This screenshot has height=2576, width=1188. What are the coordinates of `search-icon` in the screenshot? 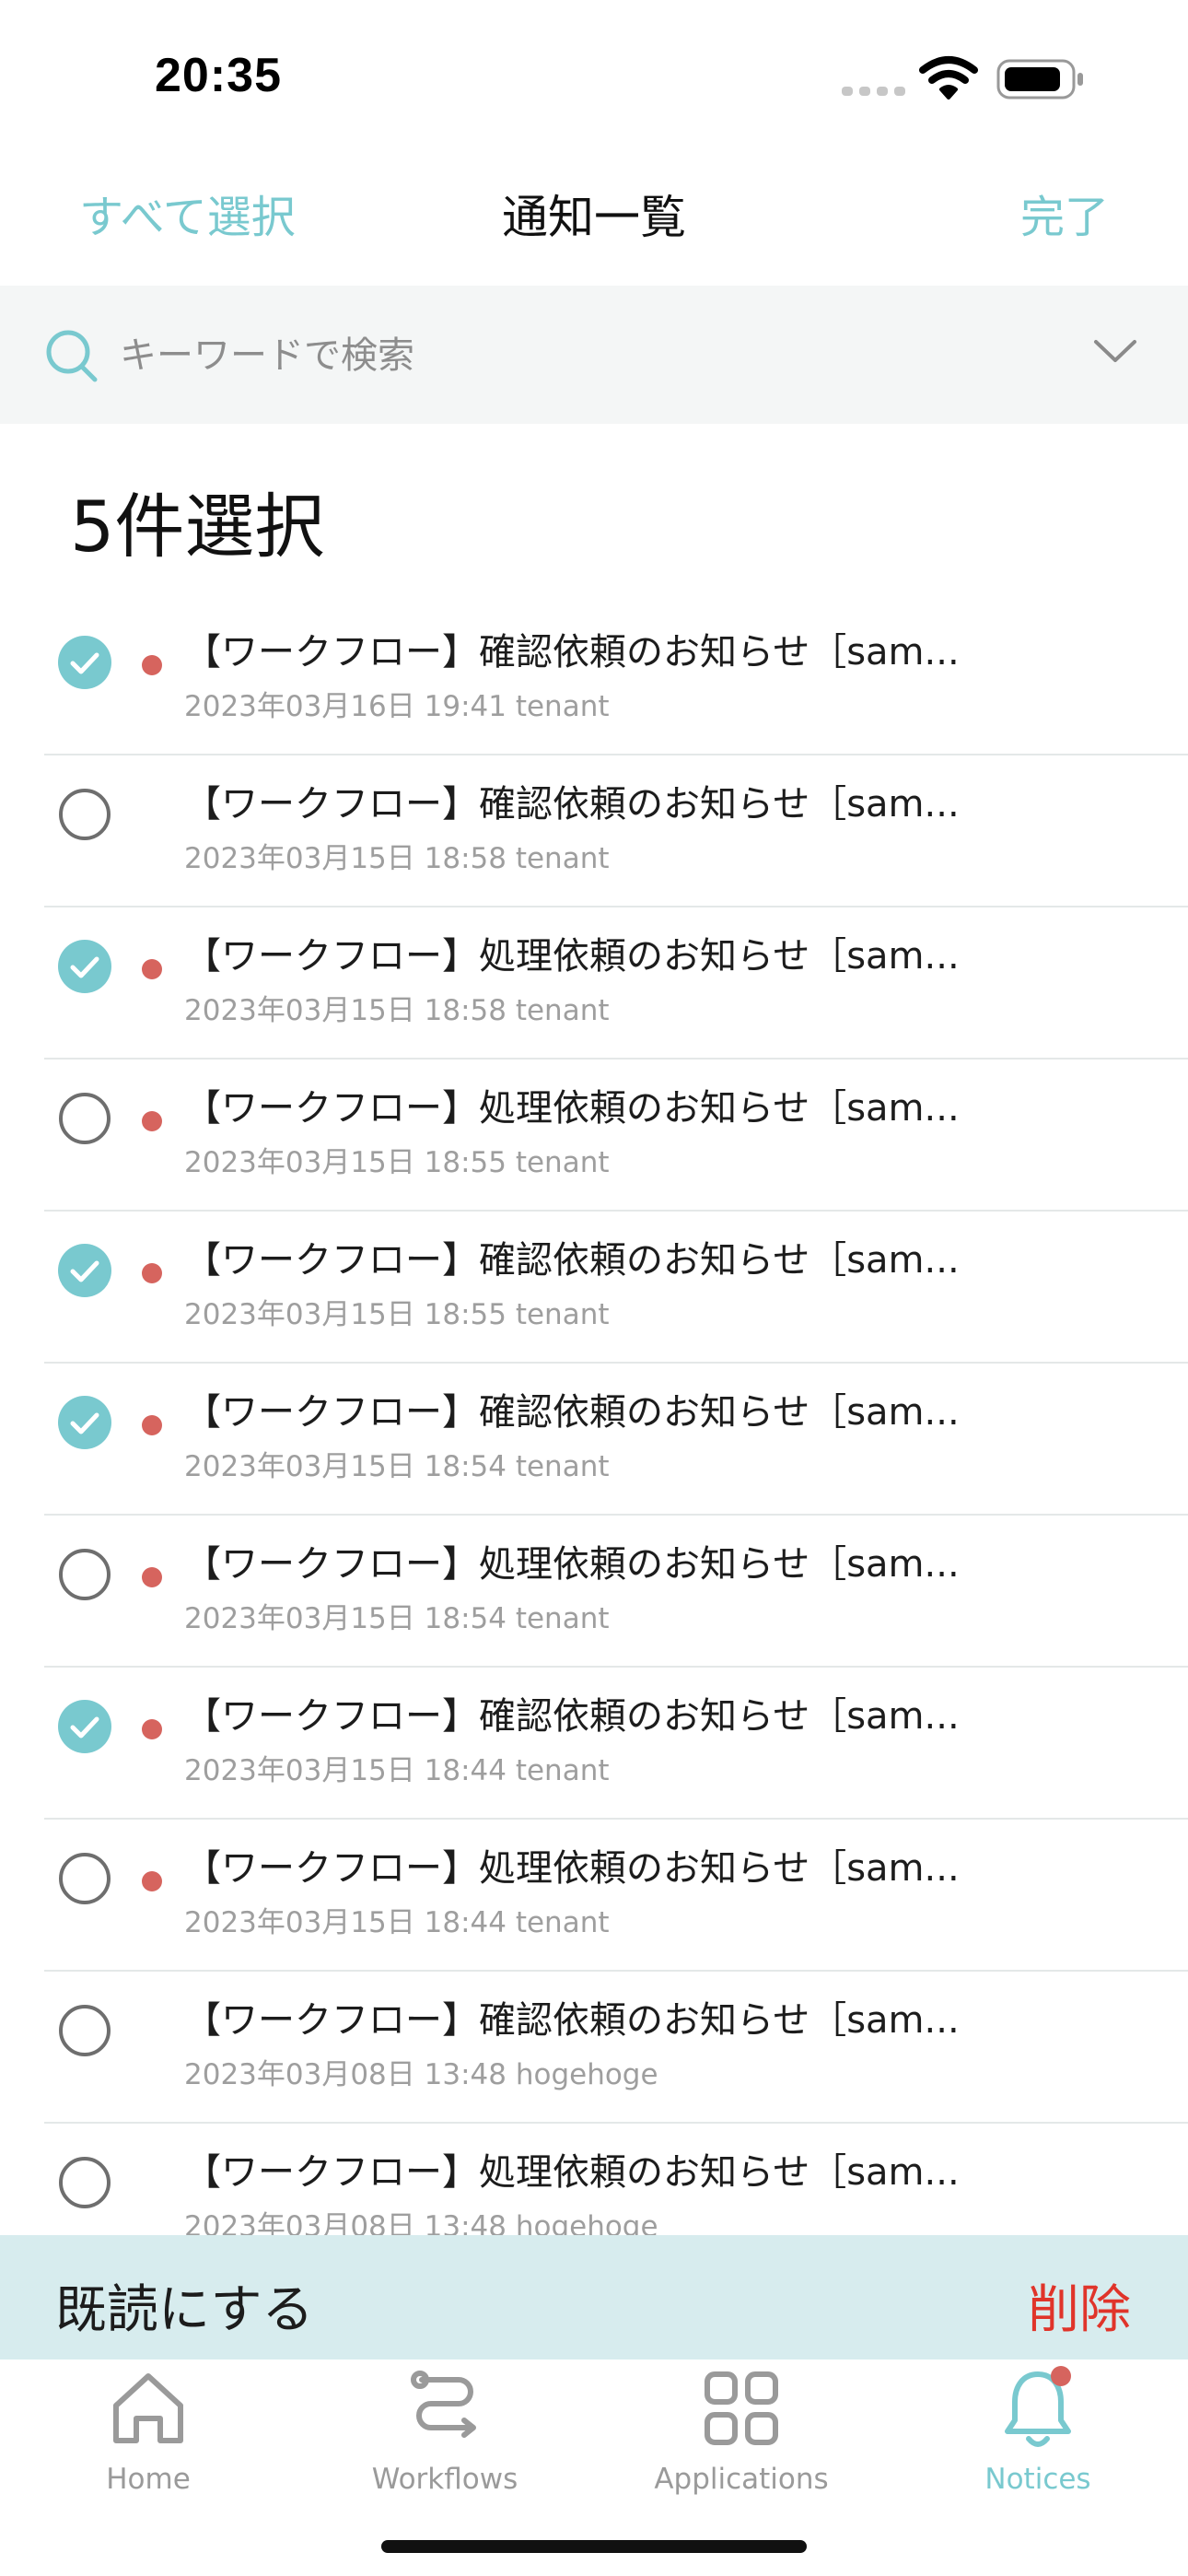 It's located at (72, 356).